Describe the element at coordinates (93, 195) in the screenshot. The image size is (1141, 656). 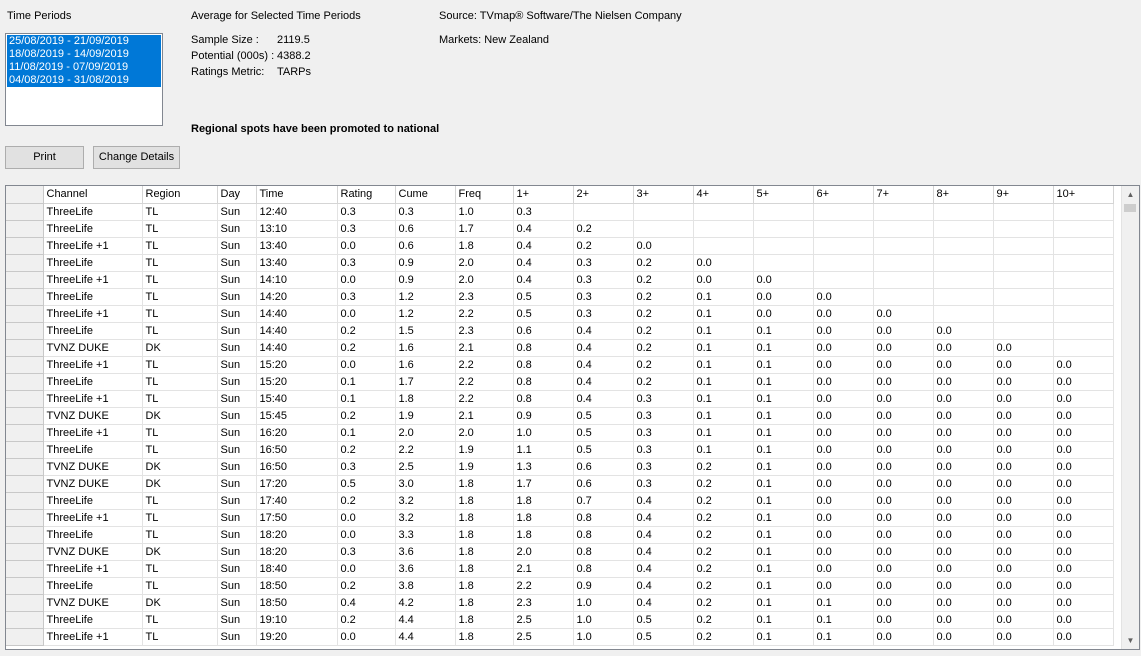
I see `column-header: Channel` at that location.